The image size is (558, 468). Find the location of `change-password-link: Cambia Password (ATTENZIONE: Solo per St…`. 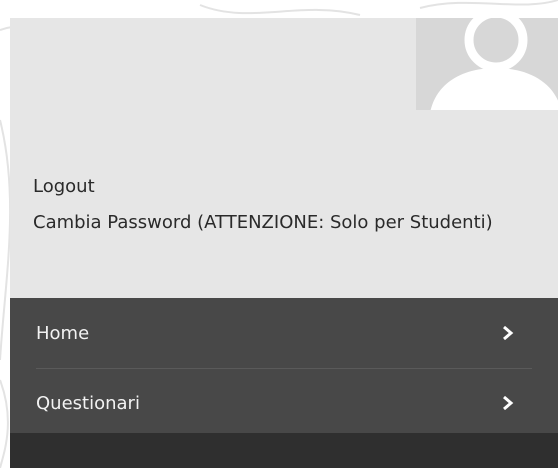

change-password-link: Cambia Password (ATTENZIONE: Solo per St… is located at coordinates (283, 223).